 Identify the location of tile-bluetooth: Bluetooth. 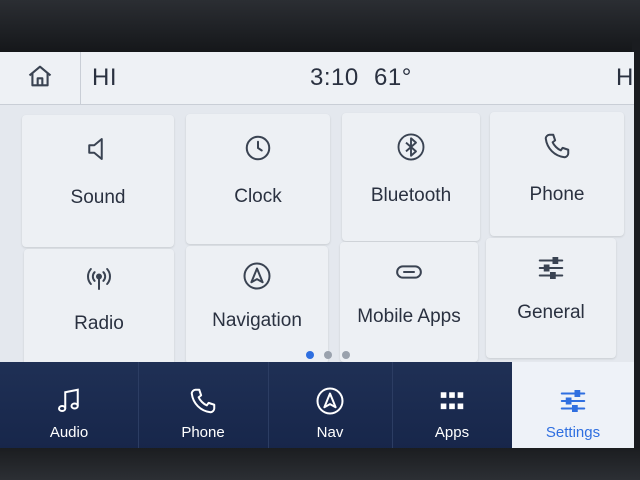
(411, 177).